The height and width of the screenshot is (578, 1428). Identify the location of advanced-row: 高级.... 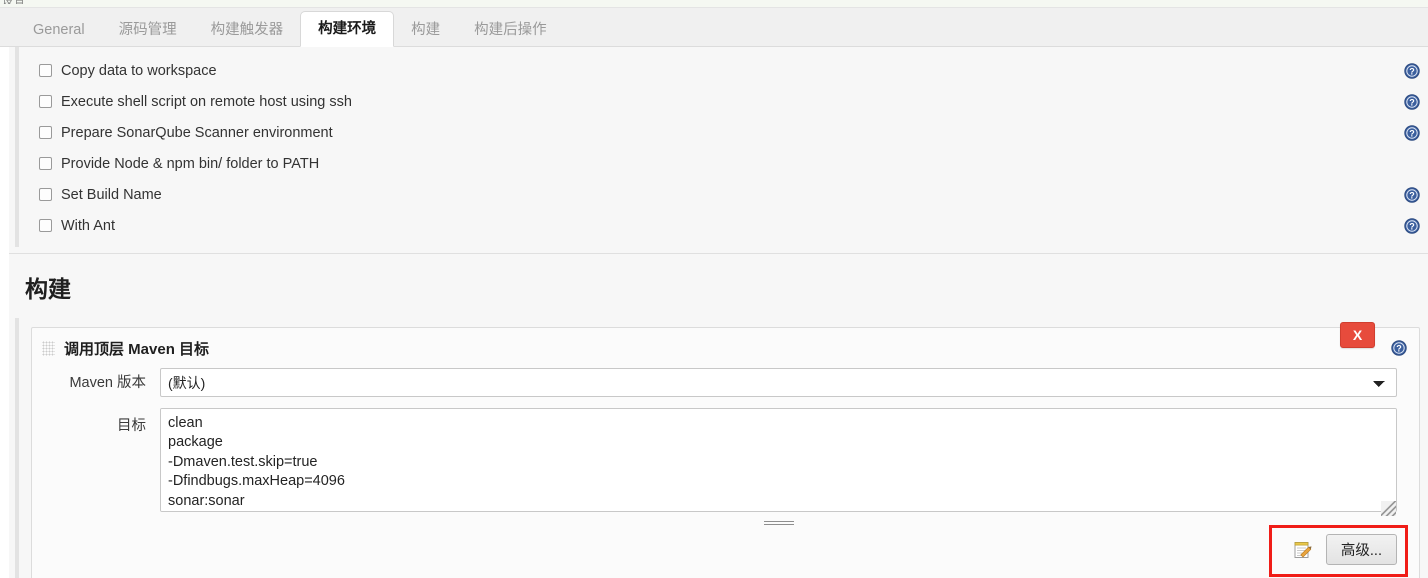
(1344, 549).